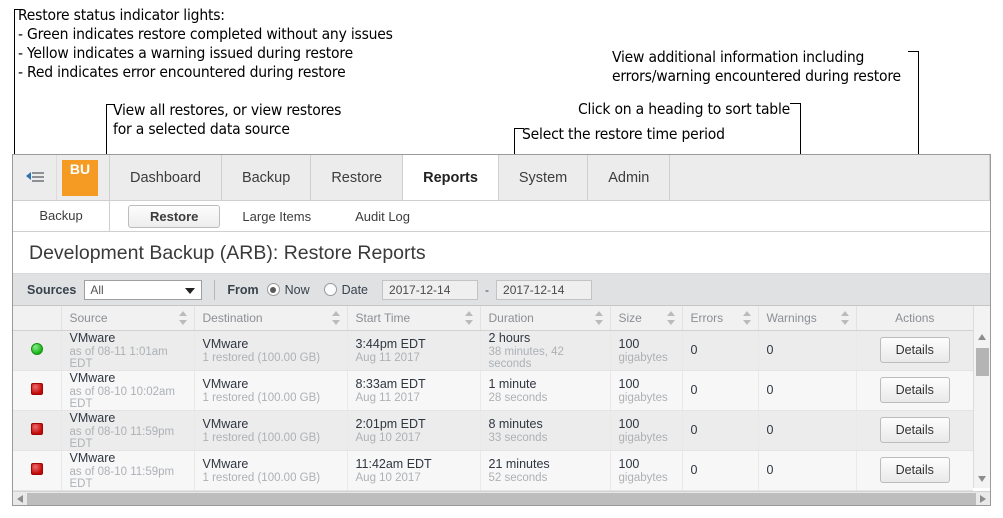  Describe the element at coordinates (684, 109) in the screenshot. I see `annotation-sort: Click on a heading to sort table` at that location.